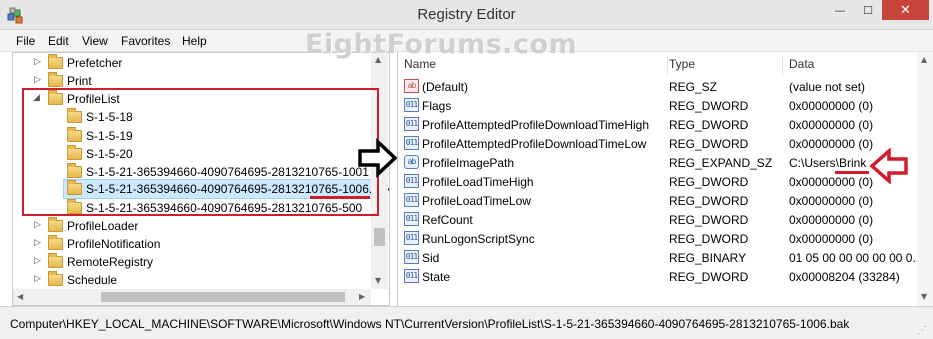 The height and width of the screenshot is (339, 933). I want to click on tree-item-label: Print, so click(79, 81).